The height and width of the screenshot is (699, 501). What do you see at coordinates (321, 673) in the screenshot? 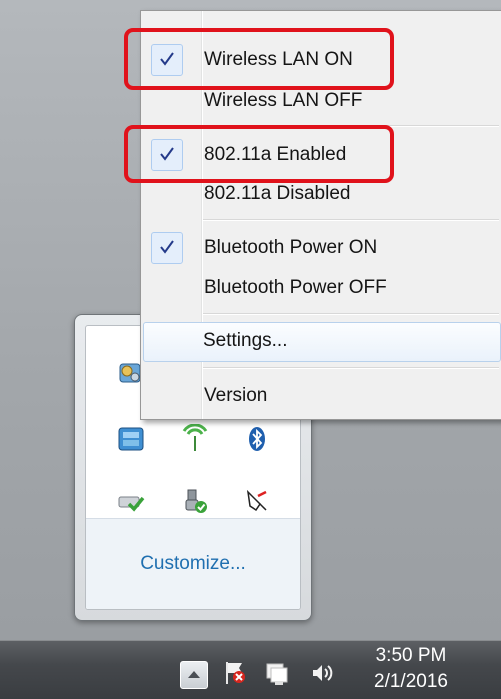
I see `volume-icon` at bounding box center [321, 673].